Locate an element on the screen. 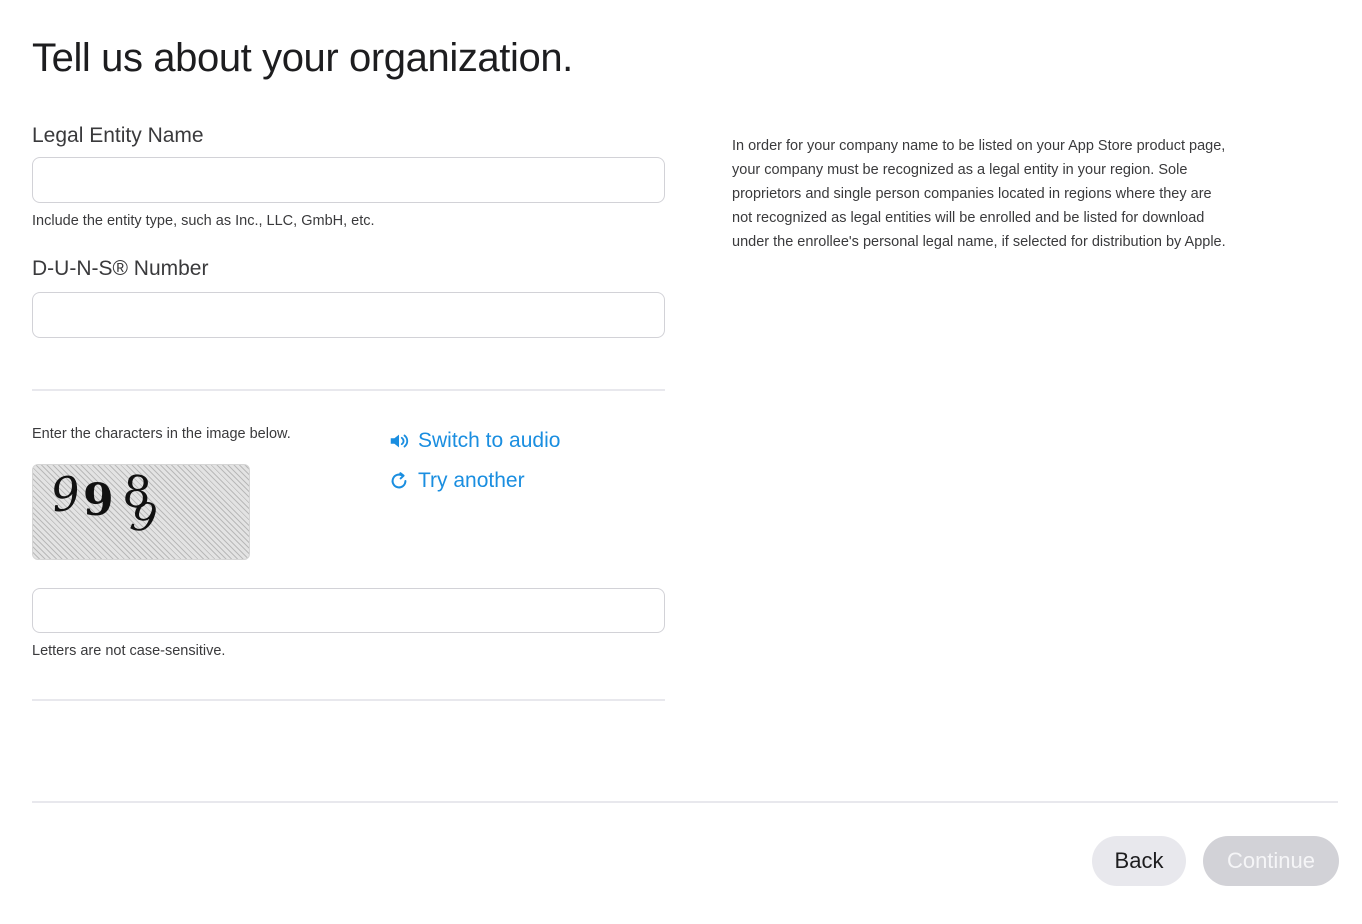 The image size is (1362, 924). captcha-image: 9 9 8 9 is located at coordinates (141, 512).